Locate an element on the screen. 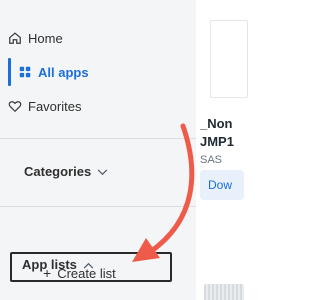  sidebar-item-label: Home is located at coordinates (45, 38).